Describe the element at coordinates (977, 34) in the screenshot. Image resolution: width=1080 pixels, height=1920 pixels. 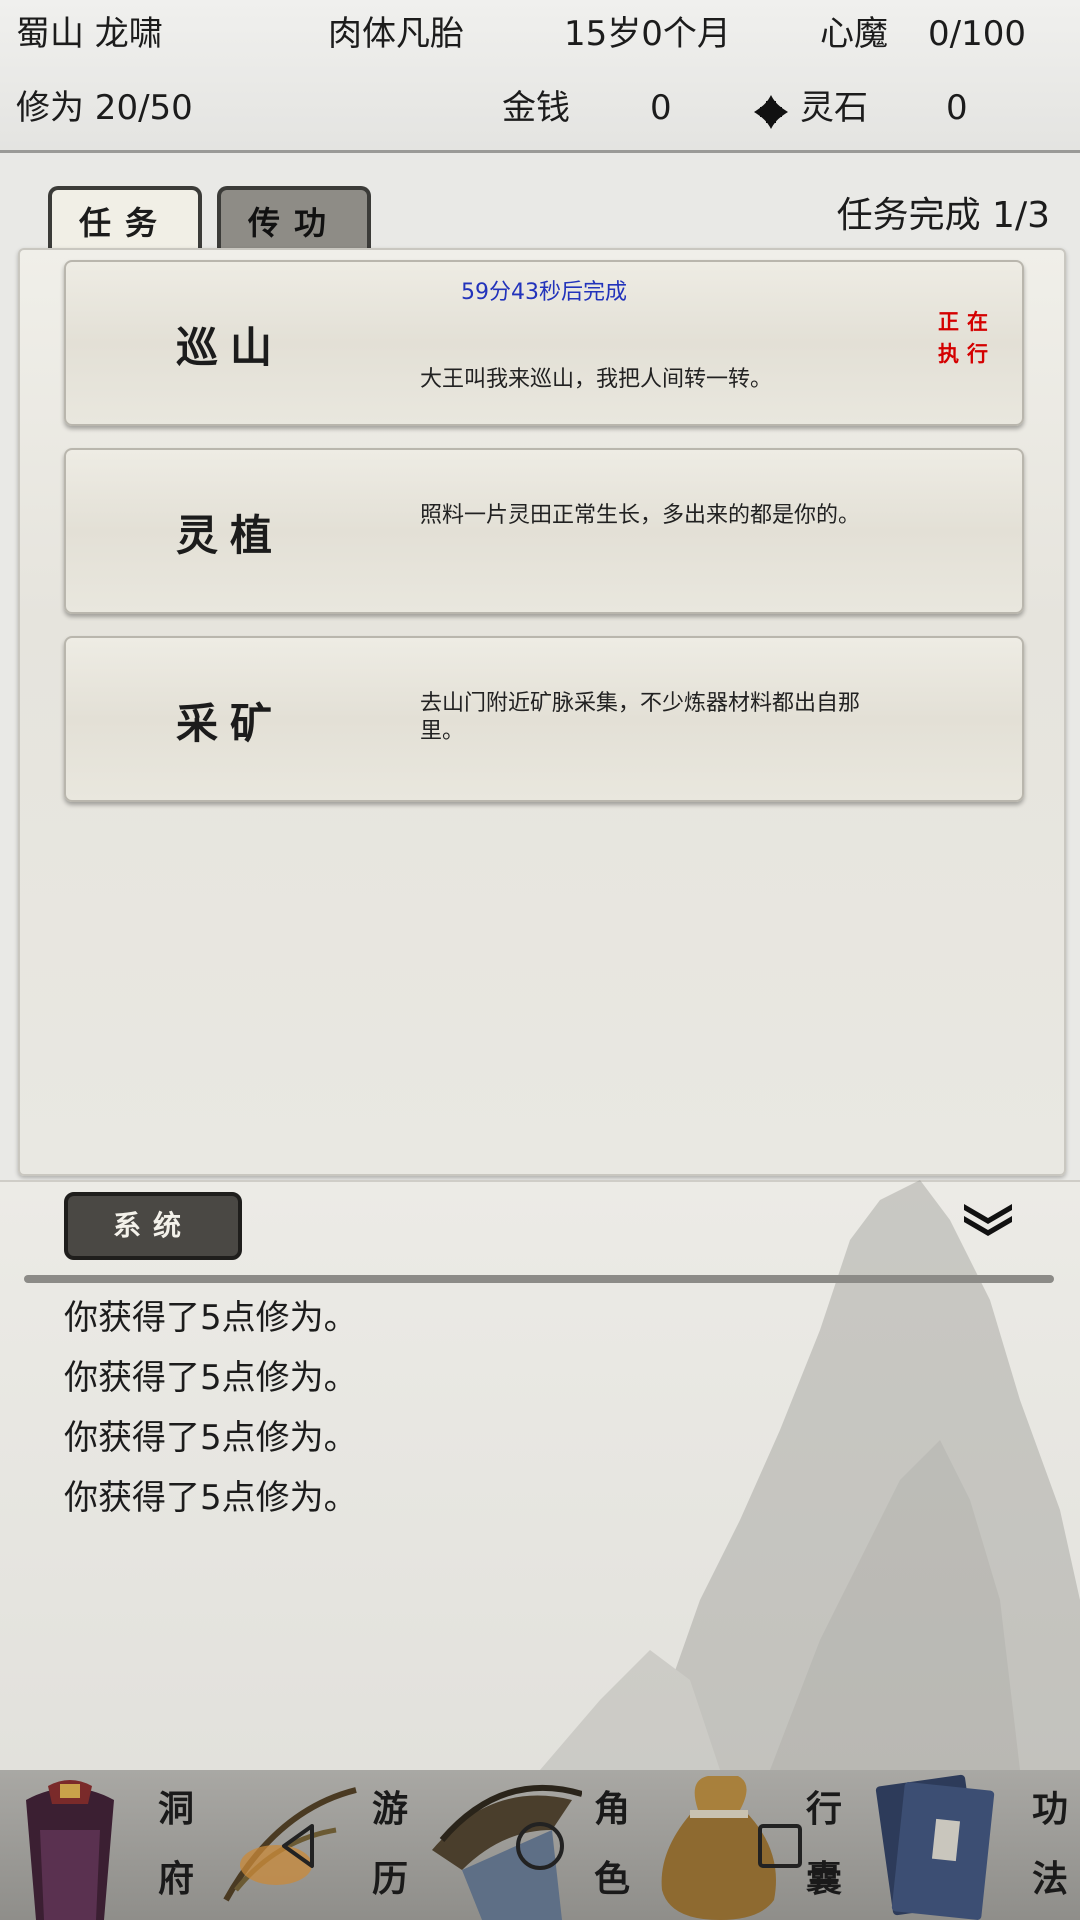
I see `heart-demon-value: 0/100` at that location.